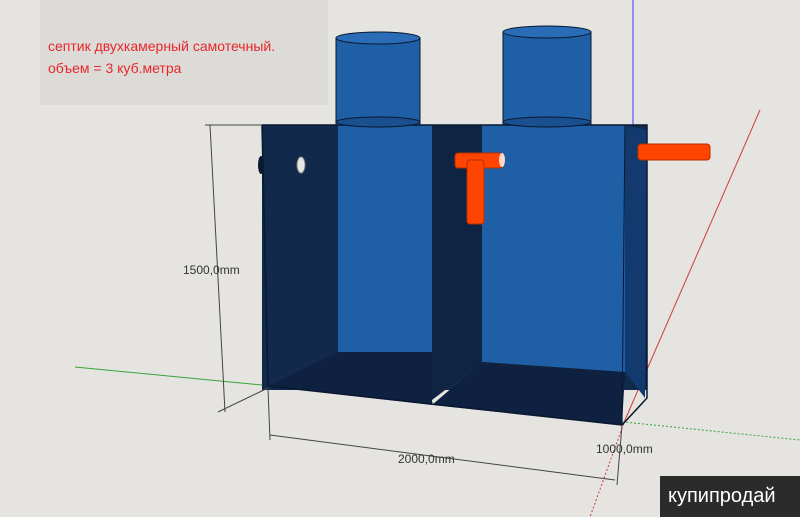 The image size is (800, 517). What do you see at coordinates (674, 152) in the screenshot?
I see `outlet-pipe` at bounding box center [674, 152].